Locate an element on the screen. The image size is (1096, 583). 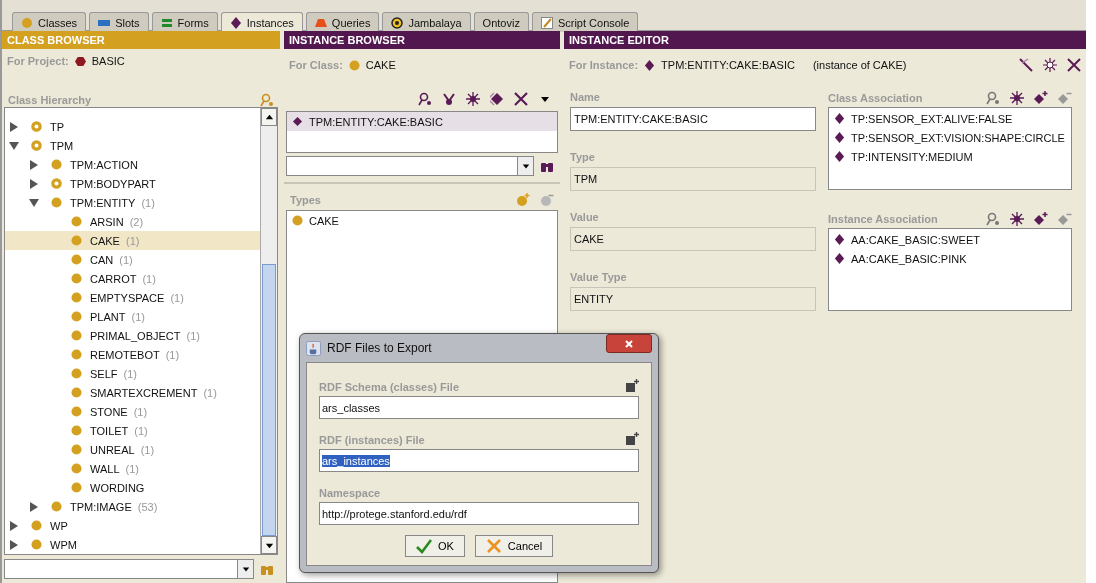
input-field: TPM is located at coordinates (693, 179).